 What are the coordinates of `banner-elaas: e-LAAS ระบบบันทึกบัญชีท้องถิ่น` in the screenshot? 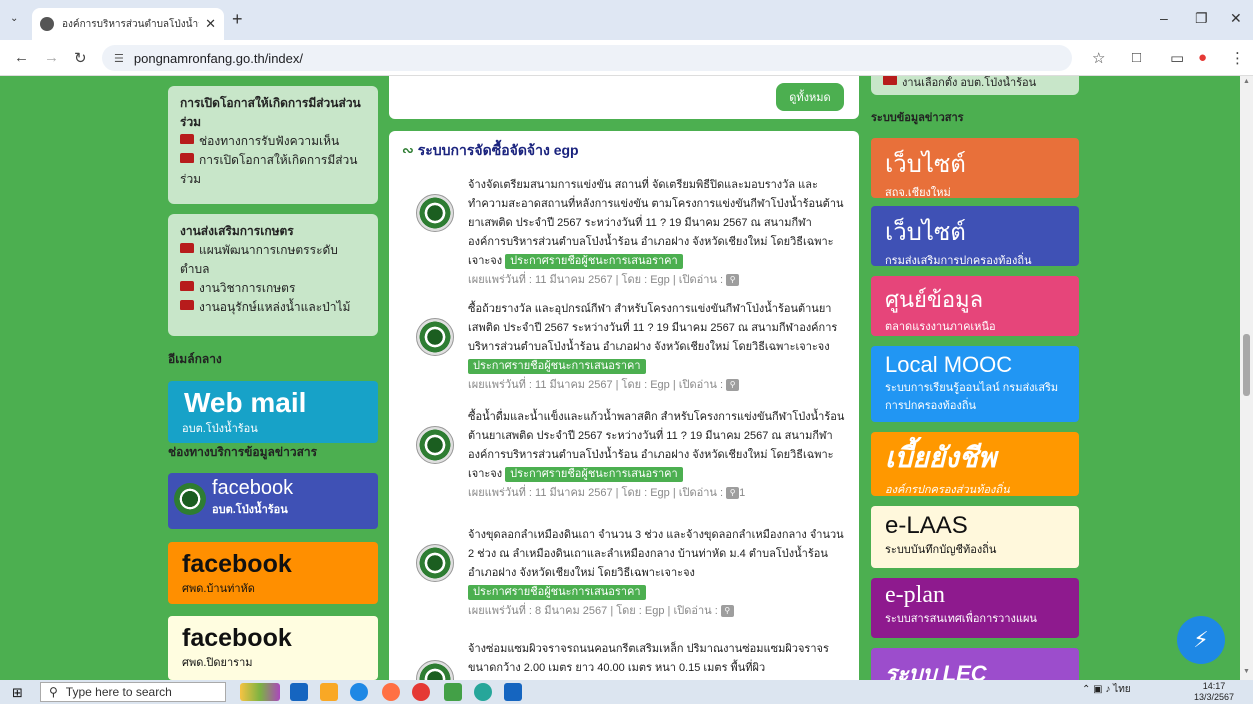 It's located at (975, 537).